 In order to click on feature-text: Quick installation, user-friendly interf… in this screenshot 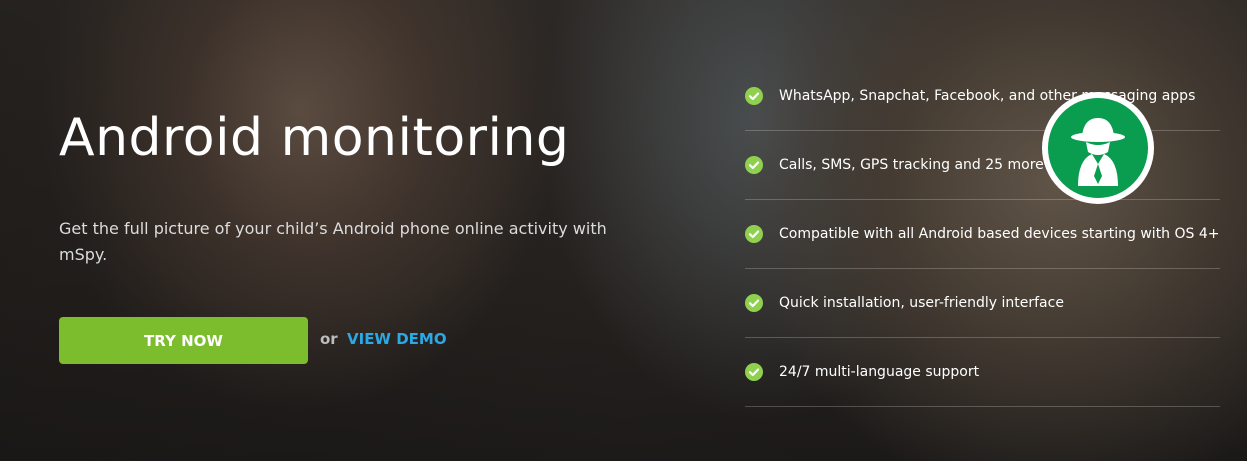, I will do `click(921, 302)`.